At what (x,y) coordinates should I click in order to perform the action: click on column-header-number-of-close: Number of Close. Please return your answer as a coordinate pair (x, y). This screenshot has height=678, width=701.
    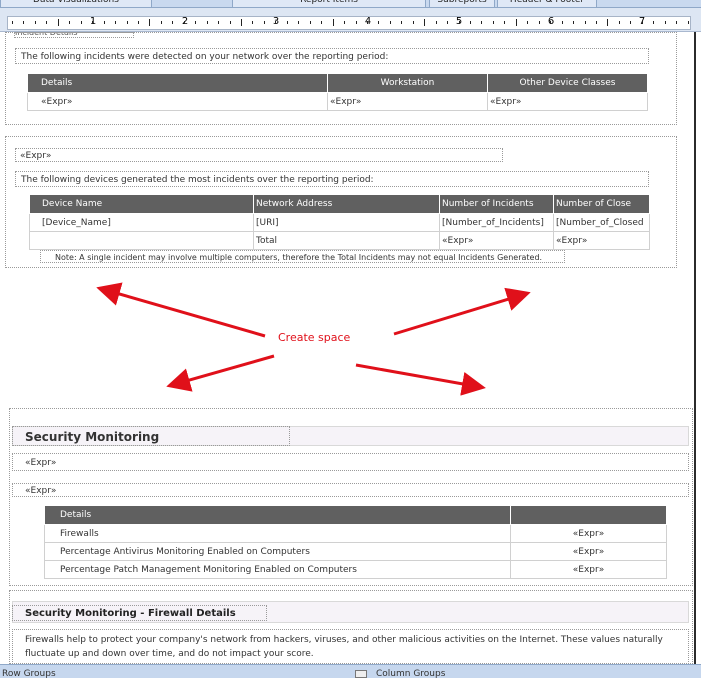
    Looking at the image, I should click on (601, 204).